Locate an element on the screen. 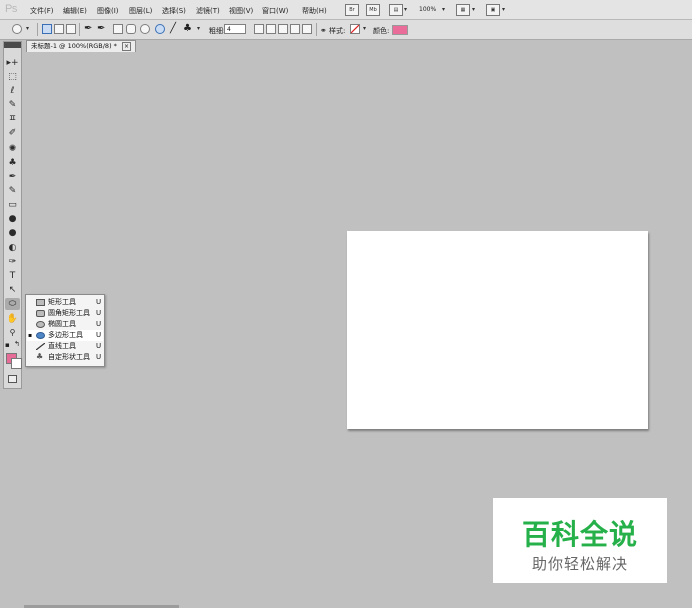  line-icon: ╱ is located at coordinates (173, 28).